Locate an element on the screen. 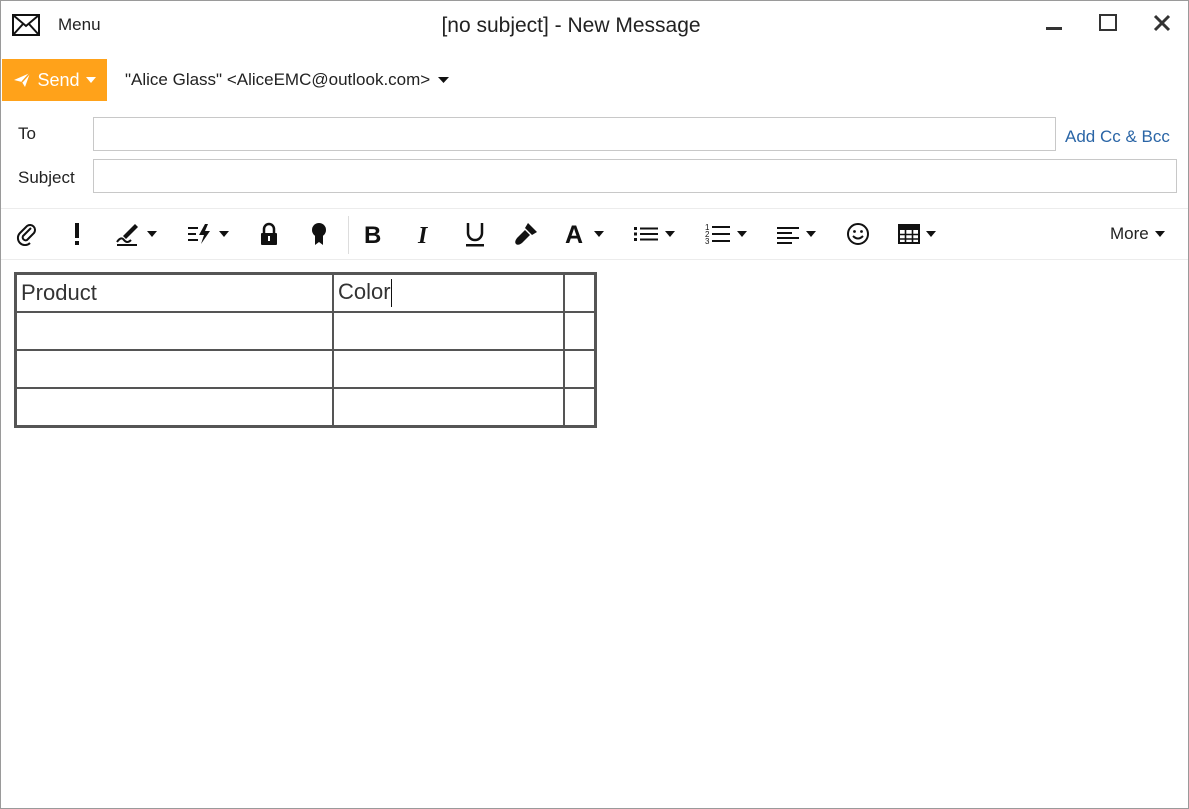 The width and height of the screenshot is (1189, 809). bold-button: B is located at coordinates (374, 234).